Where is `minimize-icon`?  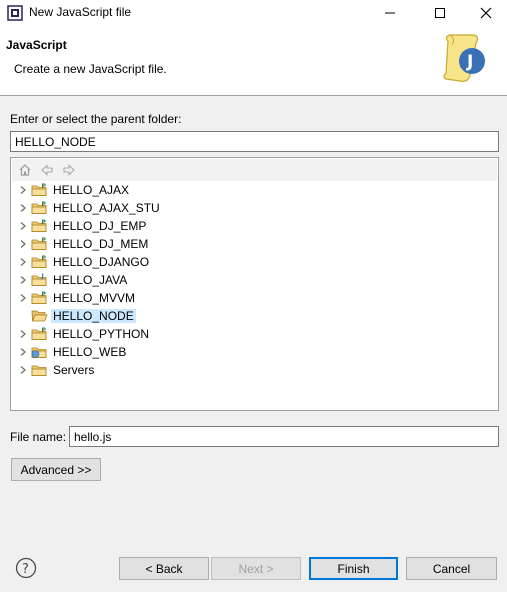
minimize-icon is located at coordinates (390, 12).